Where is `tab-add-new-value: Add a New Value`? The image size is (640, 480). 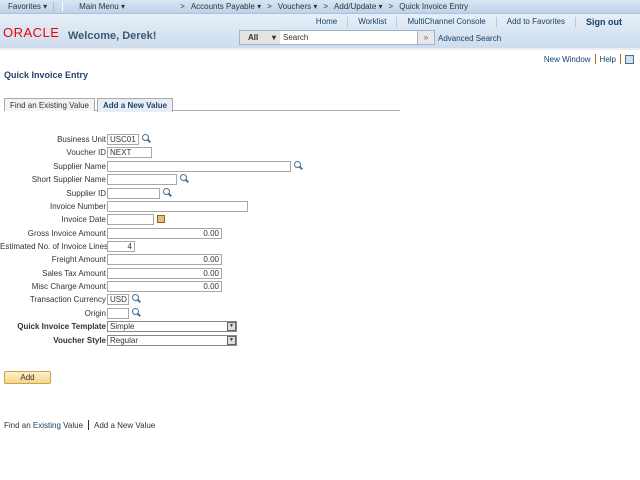
tab-add-new-value: Add a New Value is located at coordinates (135, 105).